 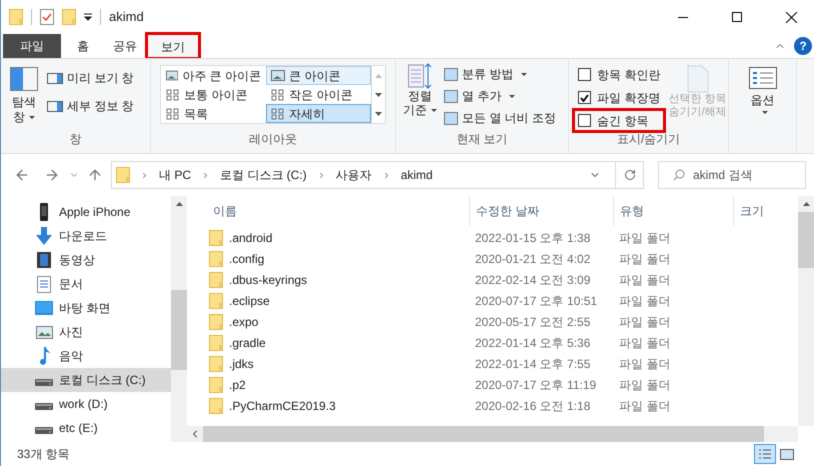 What do you see at coordinates (86, 308) in the screenshot?
I see `sidebar-item: 바탕 화면` at bounding box center [86, 308].